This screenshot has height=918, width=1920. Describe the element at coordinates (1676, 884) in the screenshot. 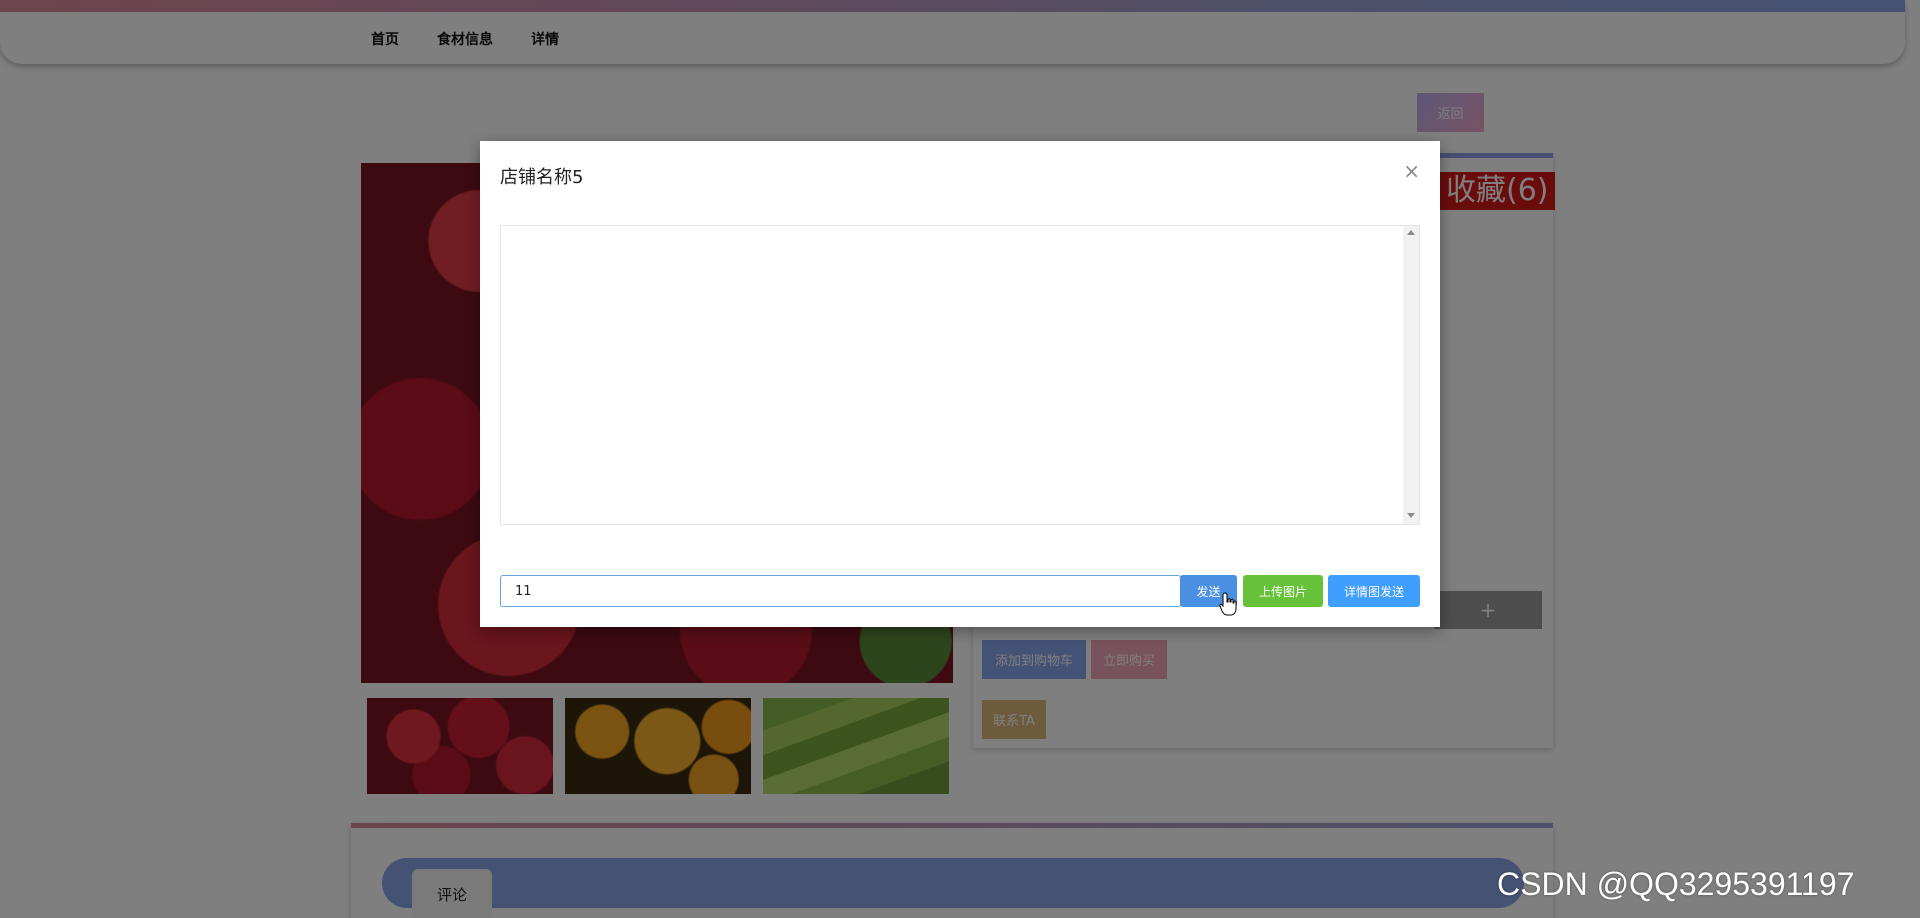

I see `watermark-text: CSDN @QQ3295391197` at that location.